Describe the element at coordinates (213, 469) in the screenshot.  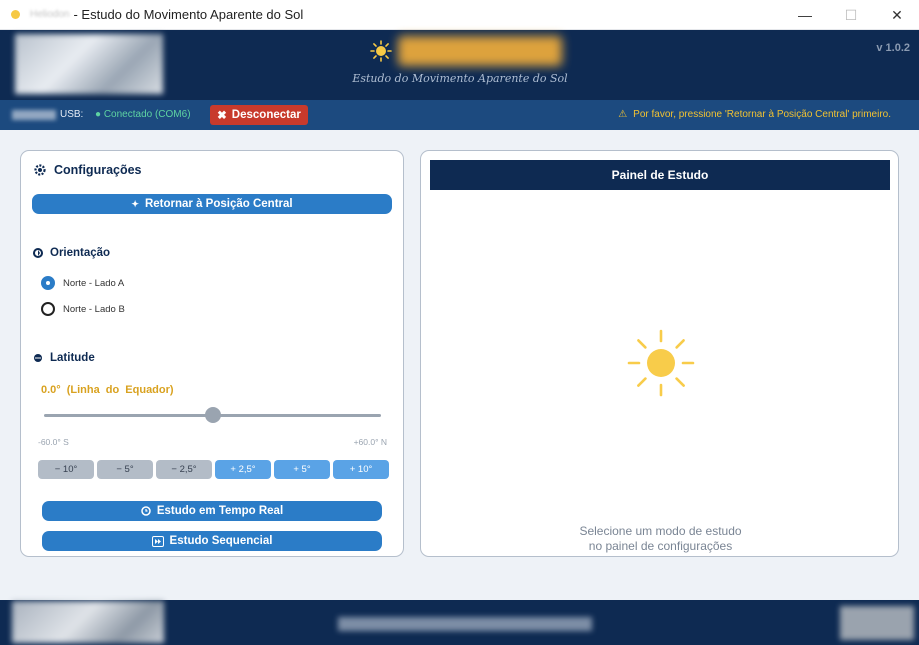
I see `latitude-step-buttons: − 10° − 5° − 2,5° + 2,5° + 5° + 10°` at that location.